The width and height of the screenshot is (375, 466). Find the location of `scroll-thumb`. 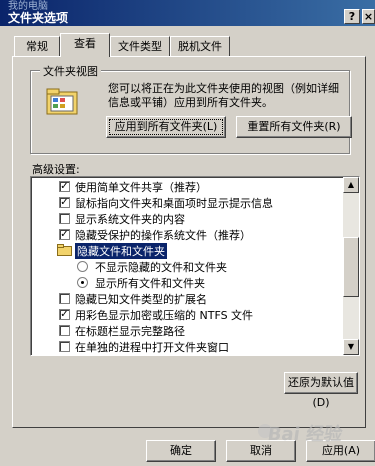

scroll-thumb is located at coordinates (351, 267).